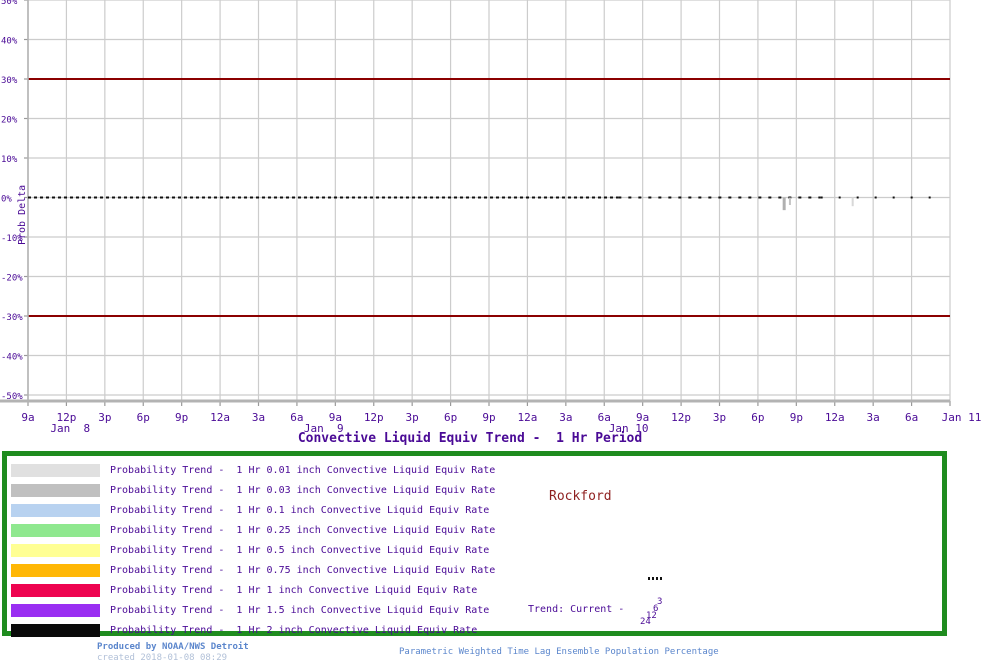 This screenshot has height=670, width=1000. What do you see at coordinates (6, 200) in the screenshot?
I see `y-axis-label: 0%` at bounding box center [6, 200].